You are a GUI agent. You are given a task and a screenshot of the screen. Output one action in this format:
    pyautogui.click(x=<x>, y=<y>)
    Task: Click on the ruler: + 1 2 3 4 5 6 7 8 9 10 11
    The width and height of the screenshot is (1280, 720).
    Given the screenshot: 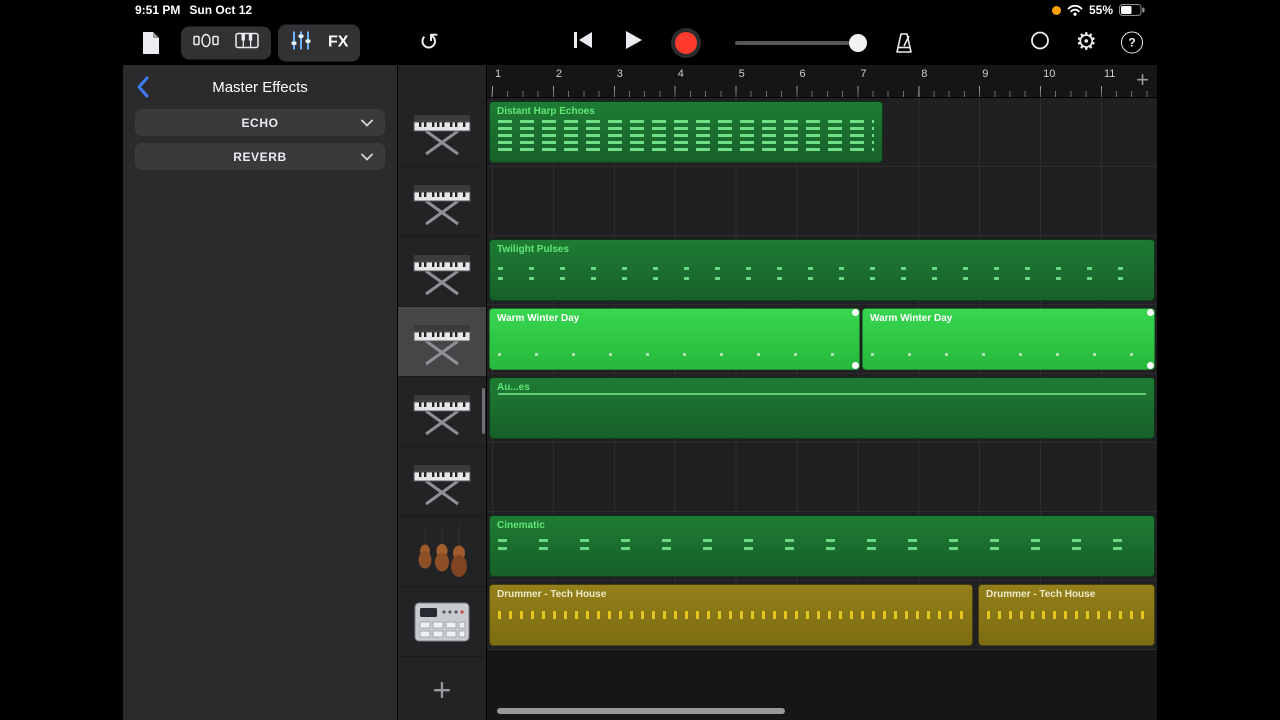 What is the action you would take?
    pyautogui.click(x=822, y=81)
    